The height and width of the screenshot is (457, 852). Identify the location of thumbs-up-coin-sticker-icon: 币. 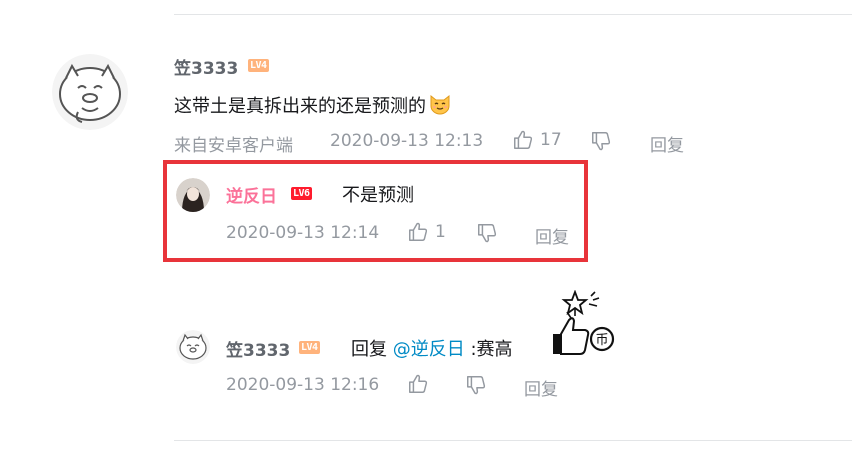
(581, 324).